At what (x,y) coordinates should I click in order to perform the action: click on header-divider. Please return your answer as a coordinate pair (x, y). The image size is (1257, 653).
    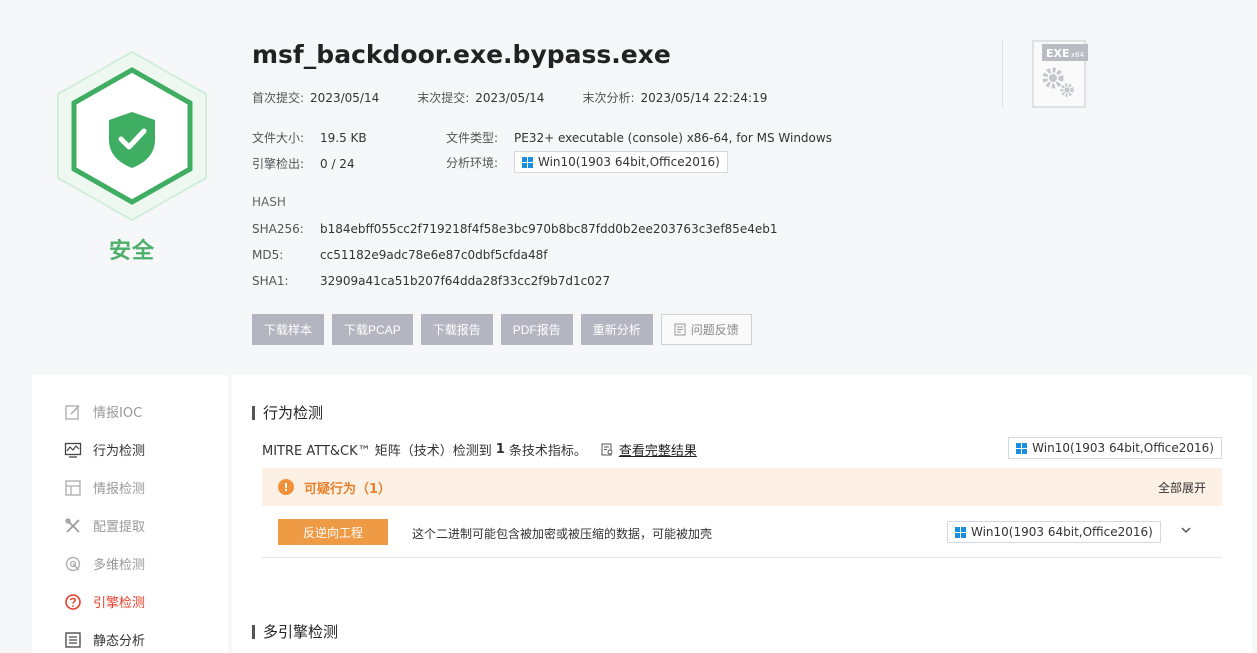
    Looking at the image, I should click on (1002, 74).